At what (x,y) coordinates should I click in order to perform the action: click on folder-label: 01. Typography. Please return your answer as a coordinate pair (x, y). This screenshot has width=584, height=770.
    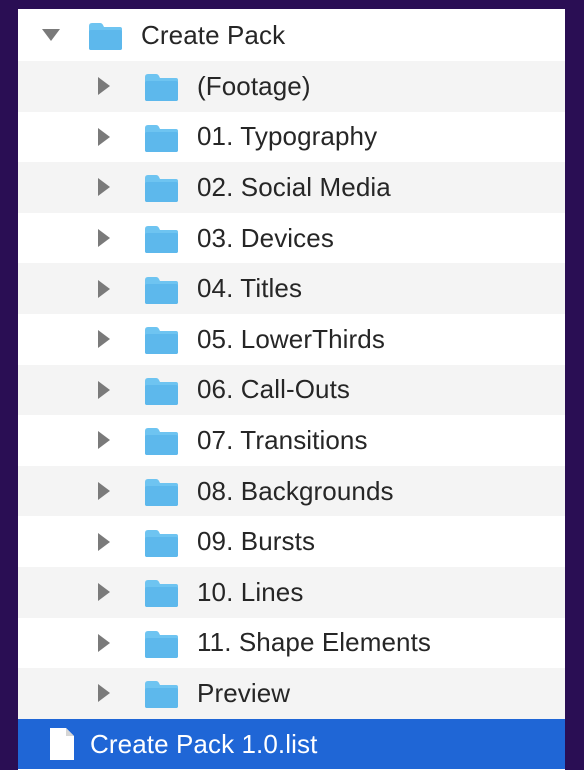
    Looking at the image, I should click on (287, 136).